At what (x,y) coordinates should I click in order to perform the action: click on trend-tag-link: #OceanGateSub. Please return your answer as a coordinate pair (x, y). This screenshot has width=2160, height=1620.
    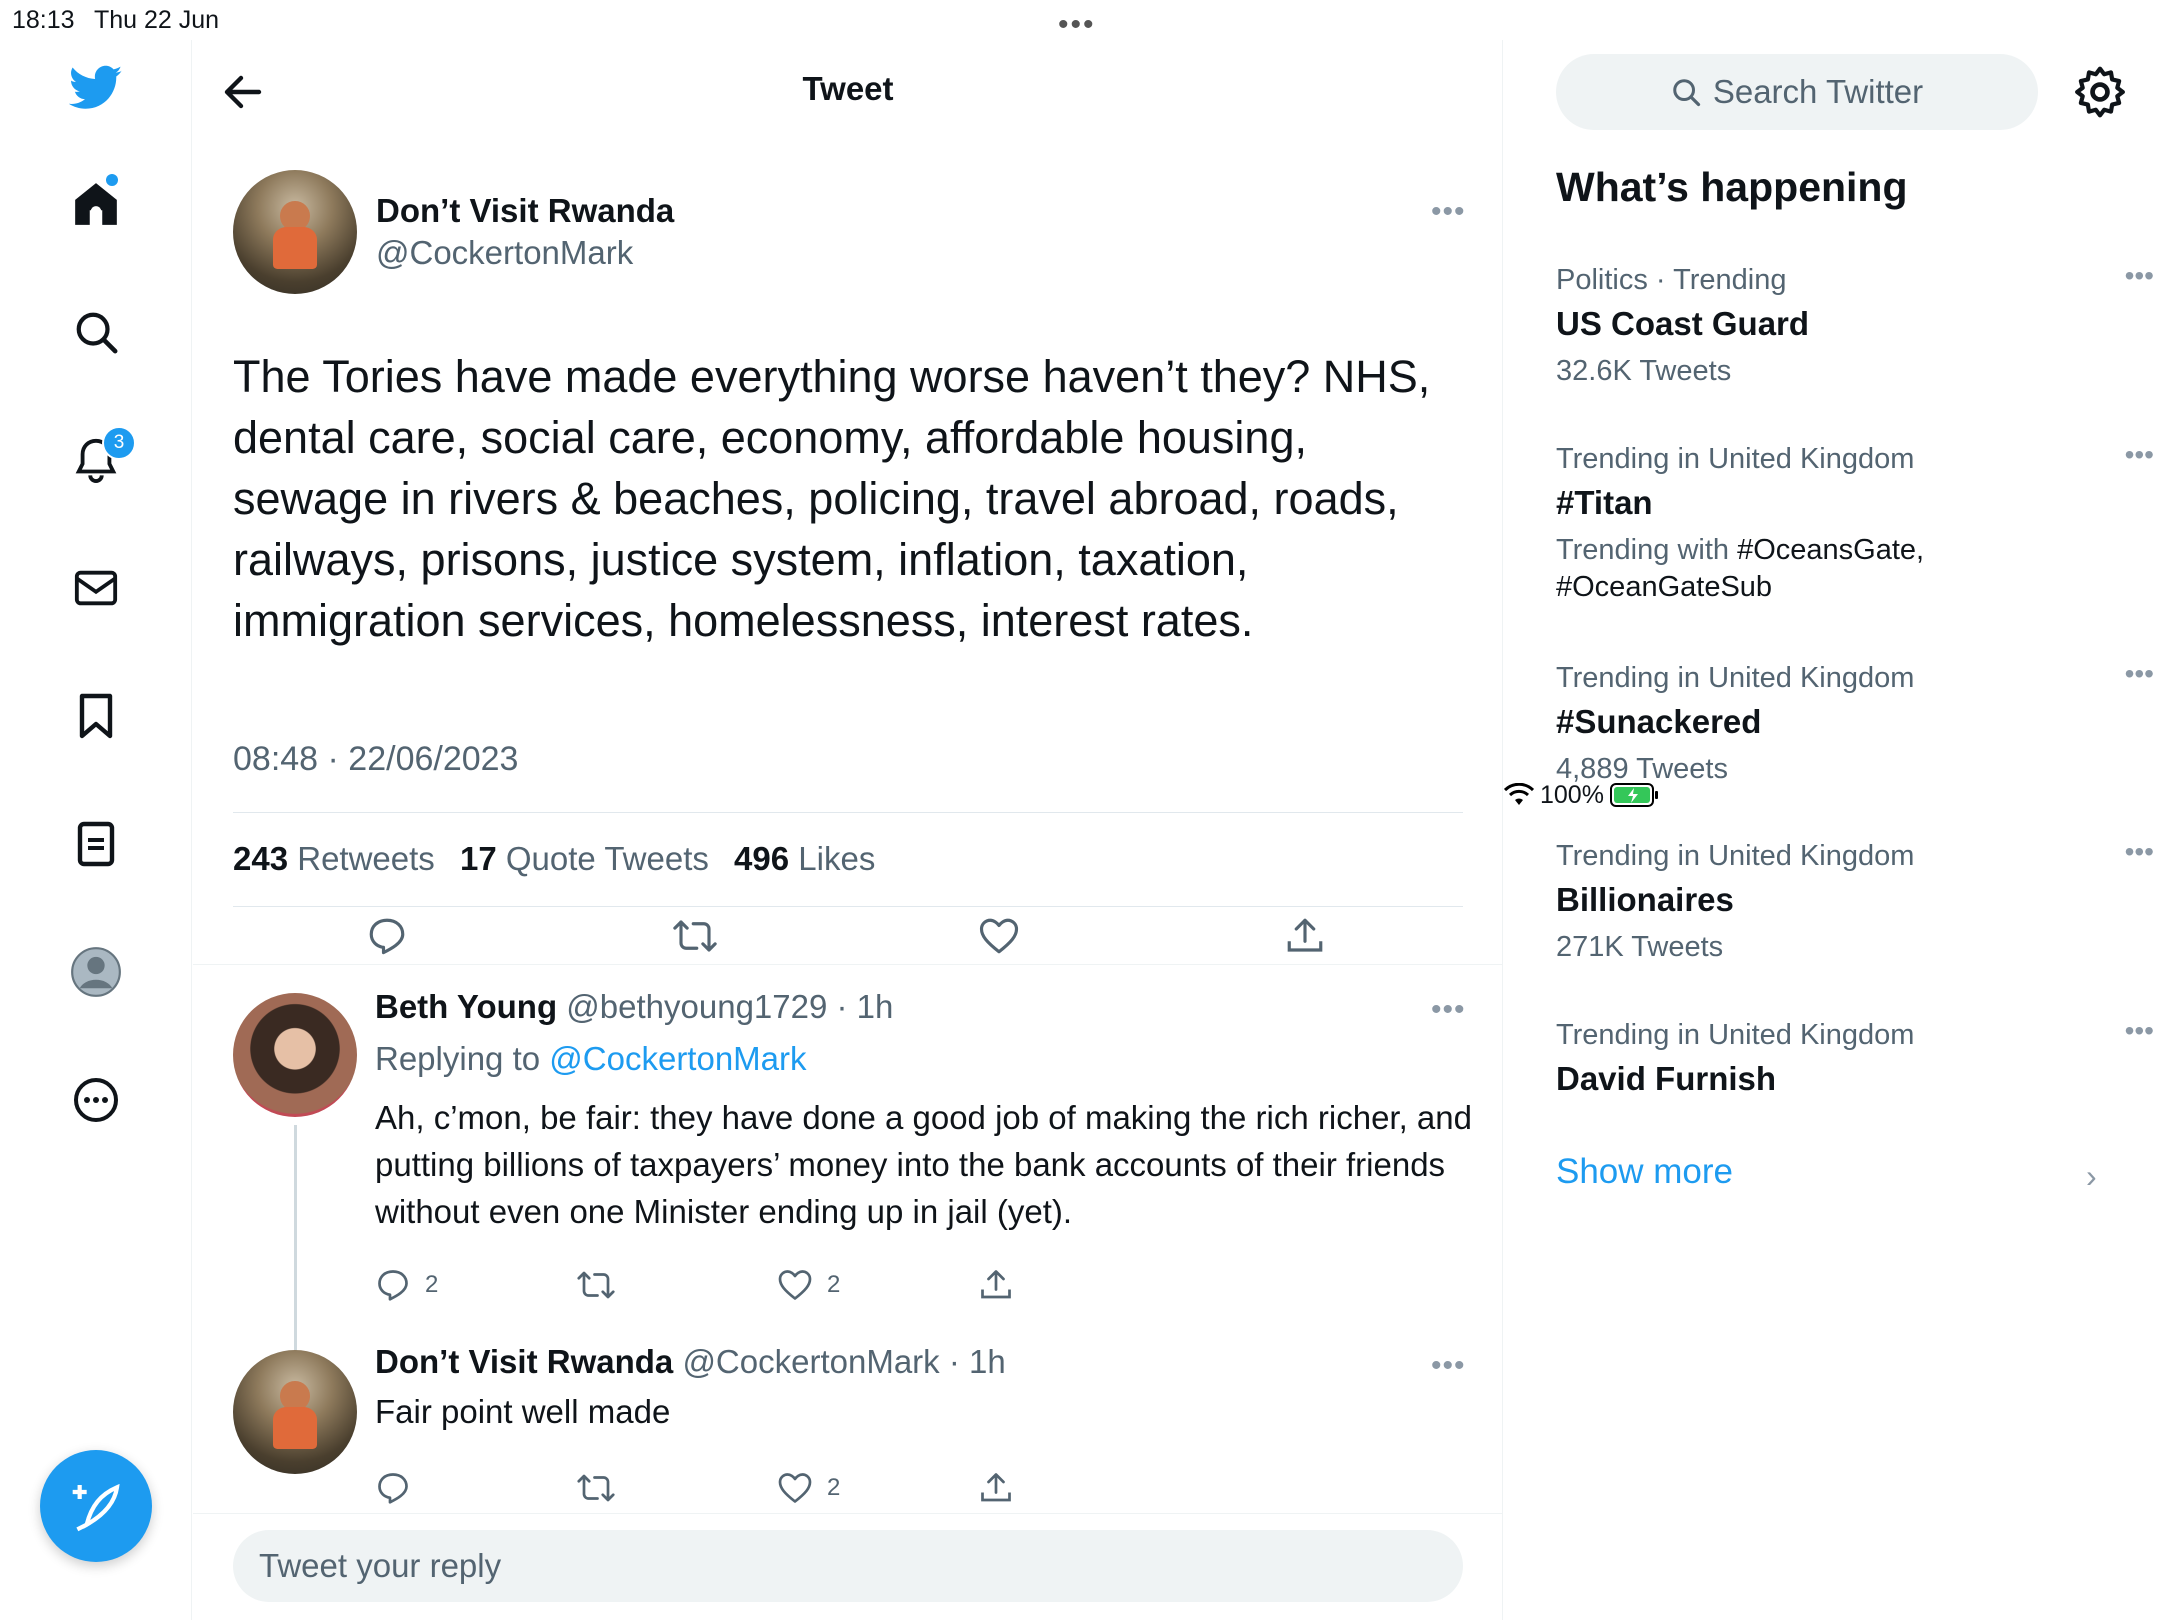
    Looking at the image, I should click on (1664, 587).